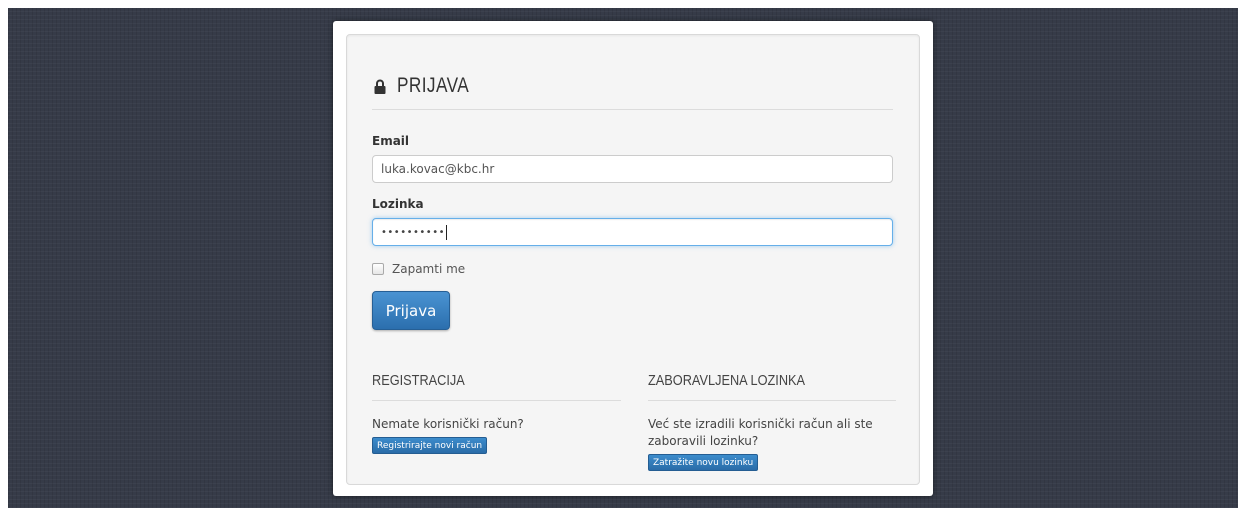 The height and width of the screenshot is (508, 1246). What do you see at coordinates (411, 310) in the screenshot?
I see `login-button: Prijava` at bounding box center [411, 310].